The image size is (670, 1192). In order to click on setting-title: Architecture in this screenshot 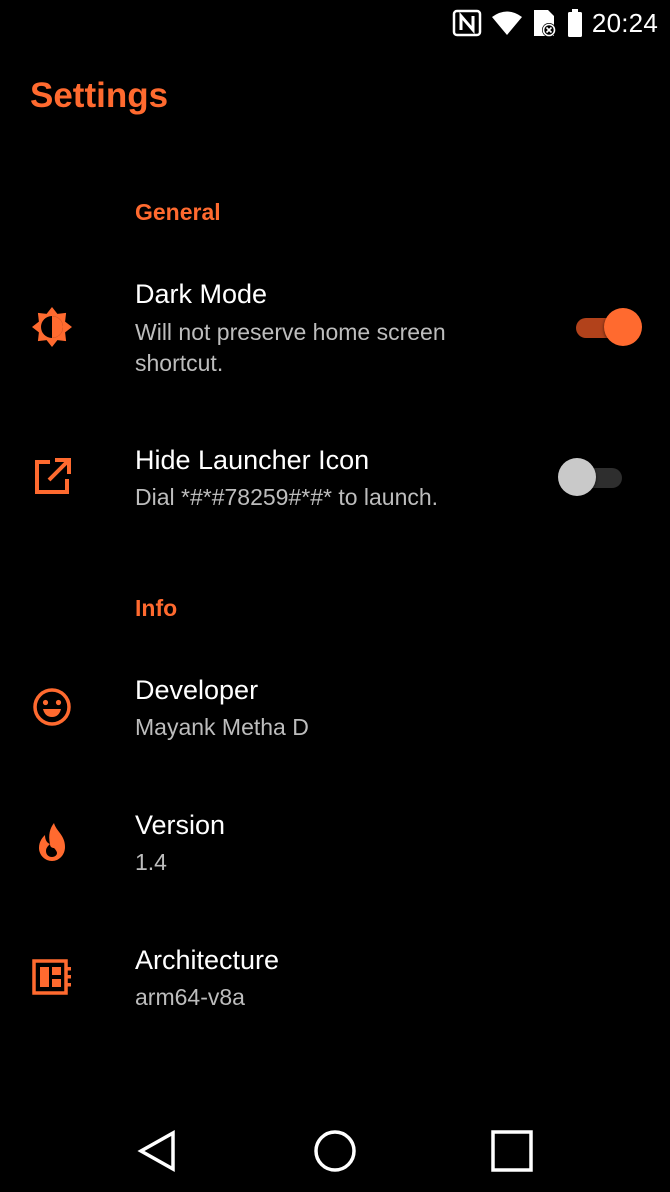, I will do `click(207, 960)`.